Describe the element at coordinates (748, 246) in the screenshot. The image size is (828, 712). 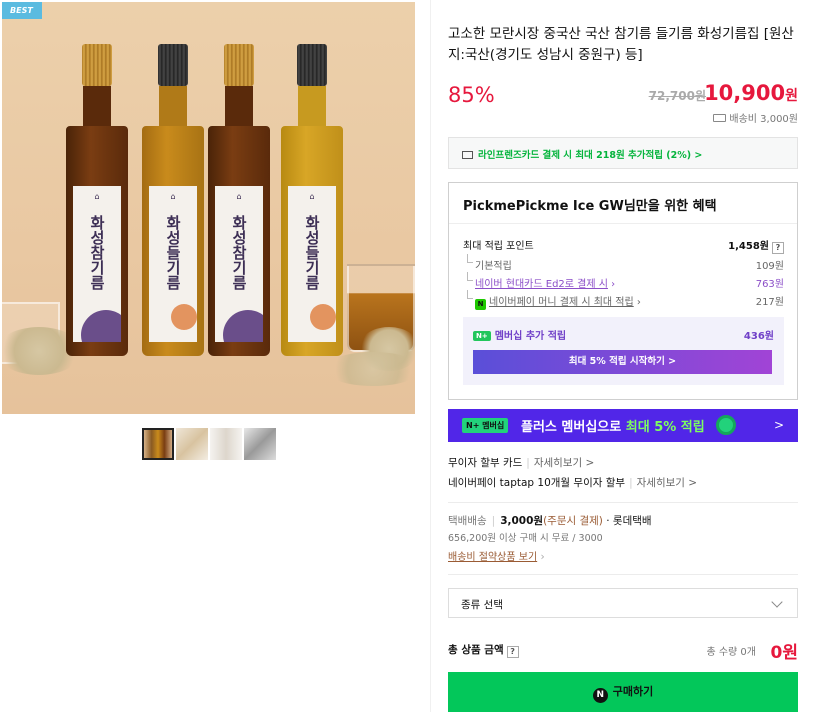
I see `max-points-value: 1,458원` at that location.